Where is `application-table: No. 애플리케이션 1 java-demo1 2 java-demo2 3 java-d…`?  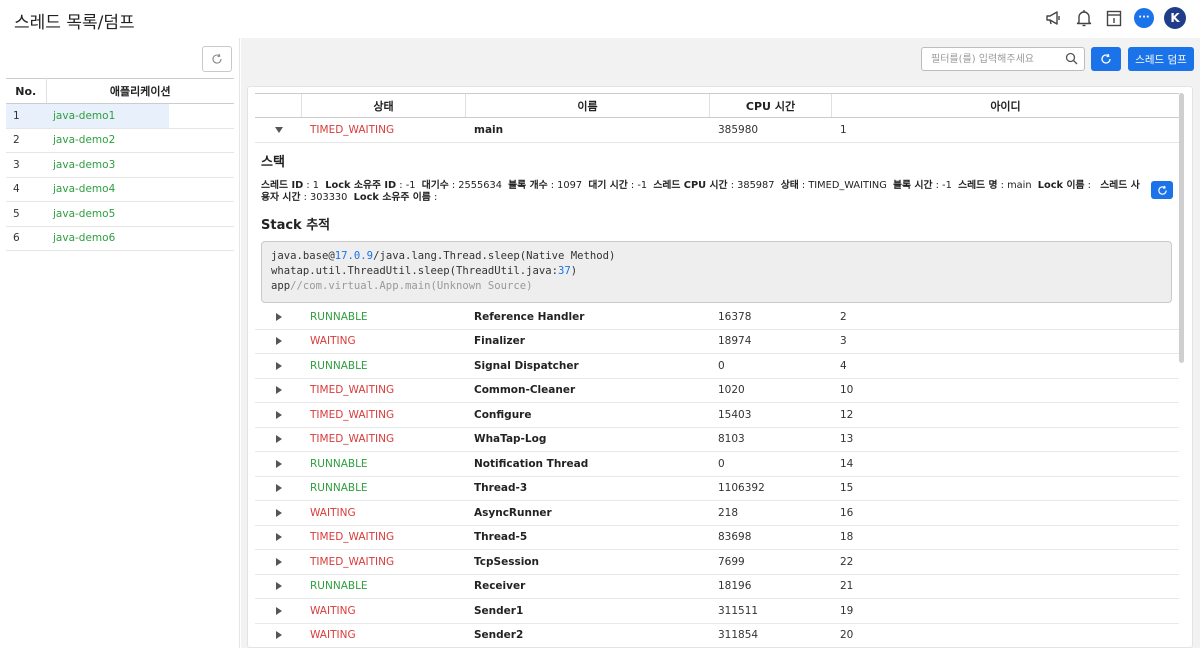
application-table: No. 애플리케이션 1 java-demo1 2 java-demo2 3 java-d… is located at coordinates (120, 164).